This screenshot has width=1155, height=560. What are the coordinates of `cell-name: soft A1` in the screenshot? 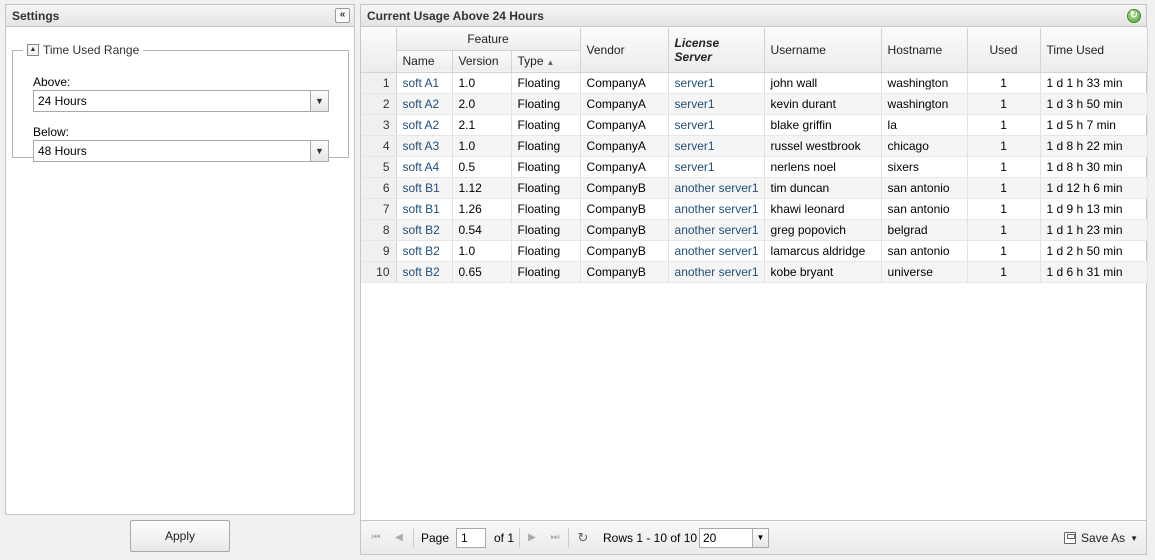 It's located at (424, 83).